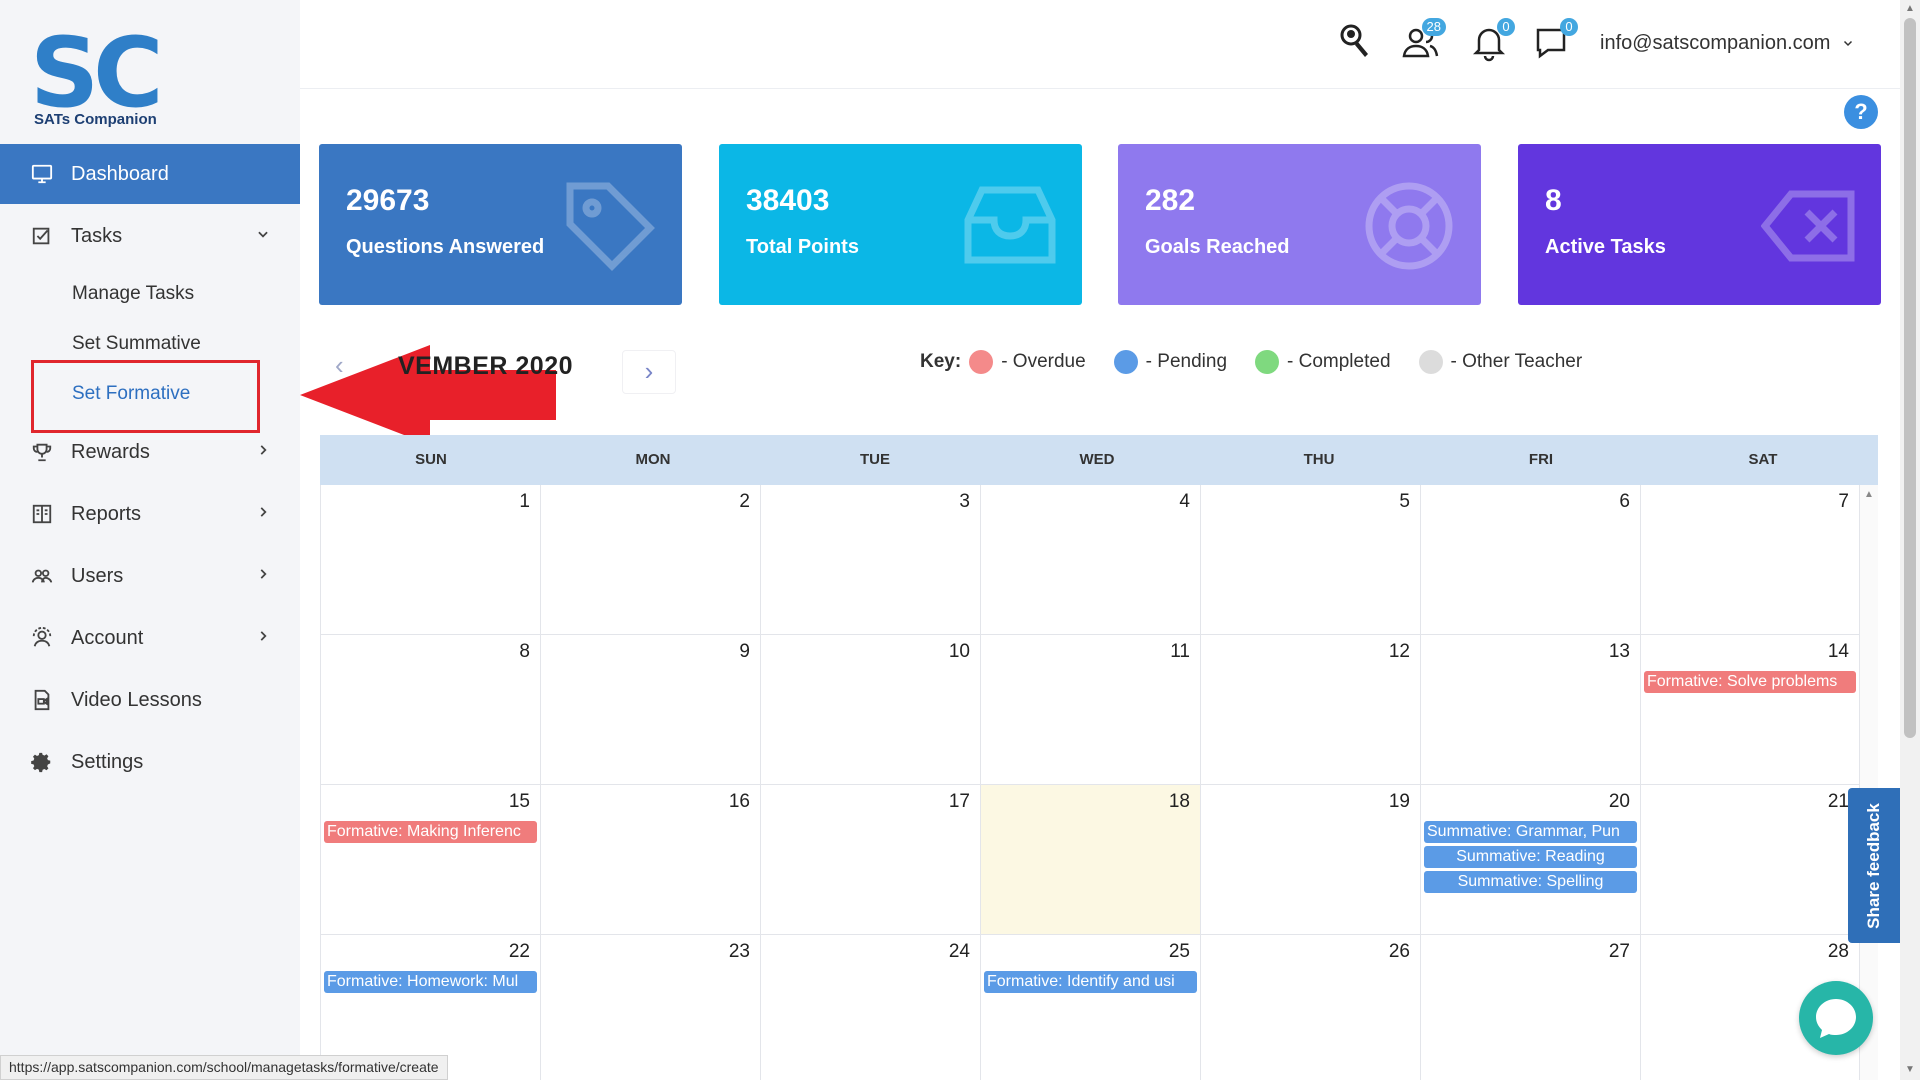 The width and height of the screenshot is (1920, 1080). What do you see at coordinates (524, 501) in the screenshot?
I see `day-number: 1` at bounding box center [524, 501].